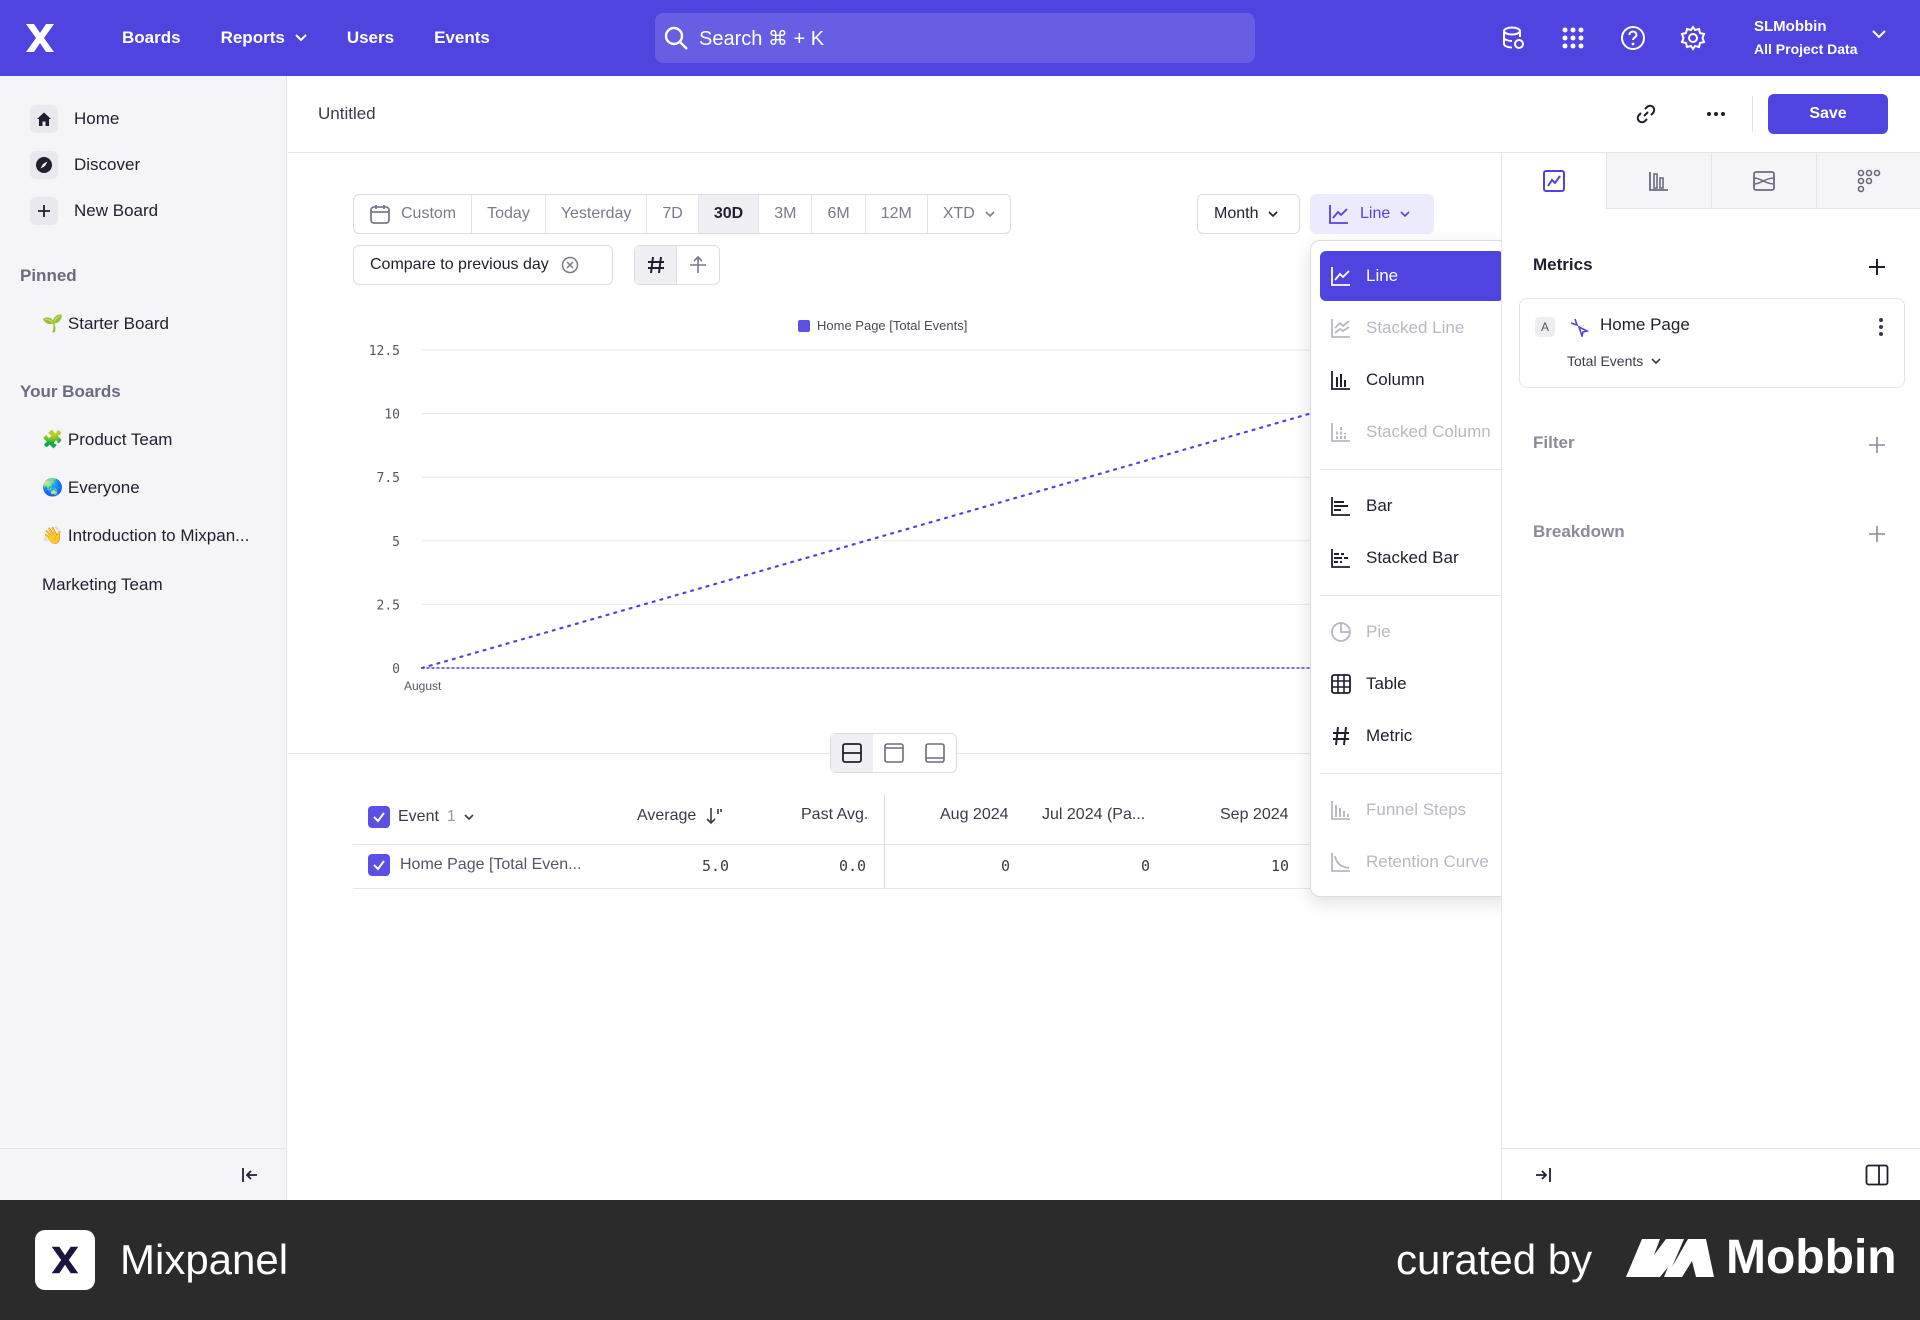 The height and width of the screenshot is (1320, 1920). Describe the element at coordinates (1341, 736) in the screenshot. I see `hash-icon` at that location.